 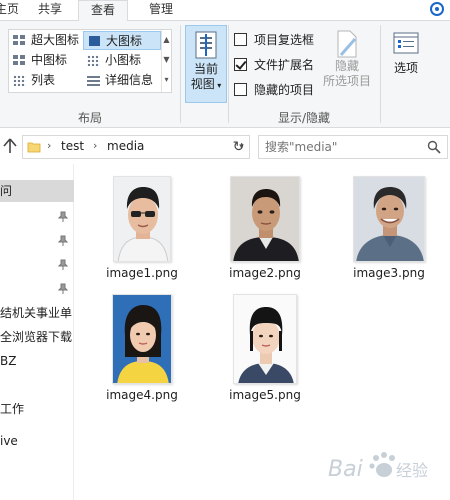 What do you see at coordinates (437, 9) in the screenshot?
I see `help-icon` at bounding box center [437, 9].